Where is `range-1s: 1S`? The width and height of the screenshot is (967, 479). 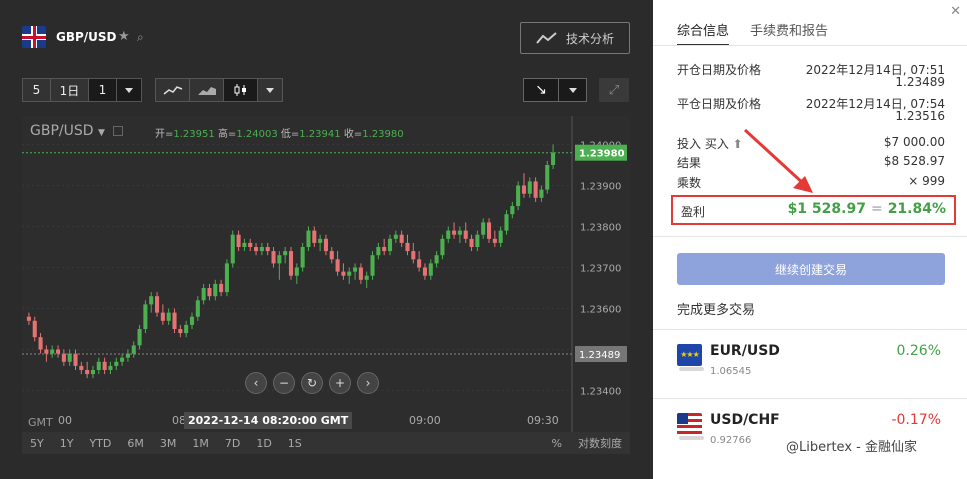 range-1s: 1S is located at coordinates (295, 443).